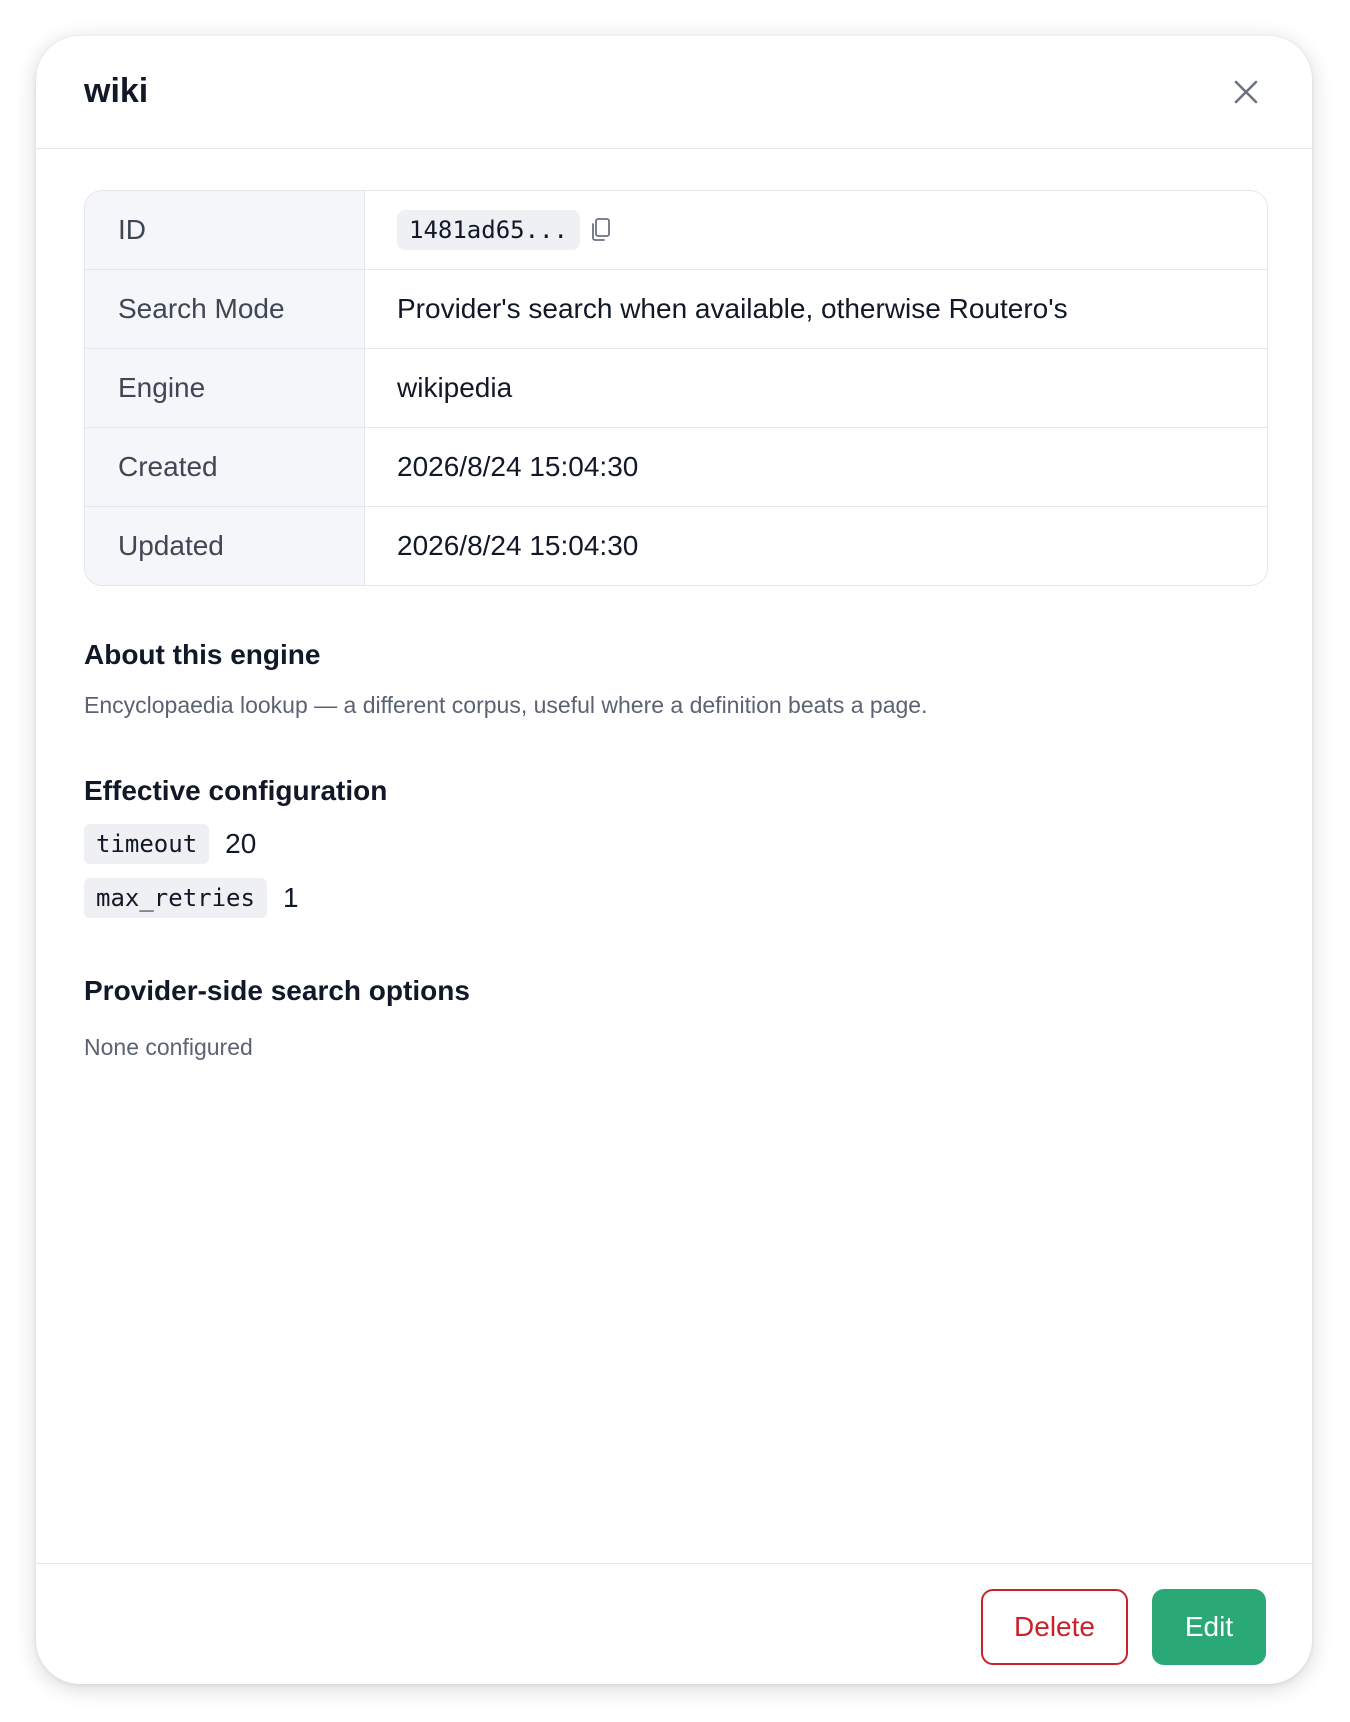 The image size is (1350, 1722). What do you see at coordinates (455, 387) in the screenshot?
I see `detail-value: wikipedia` at bounding box center [455, 387].